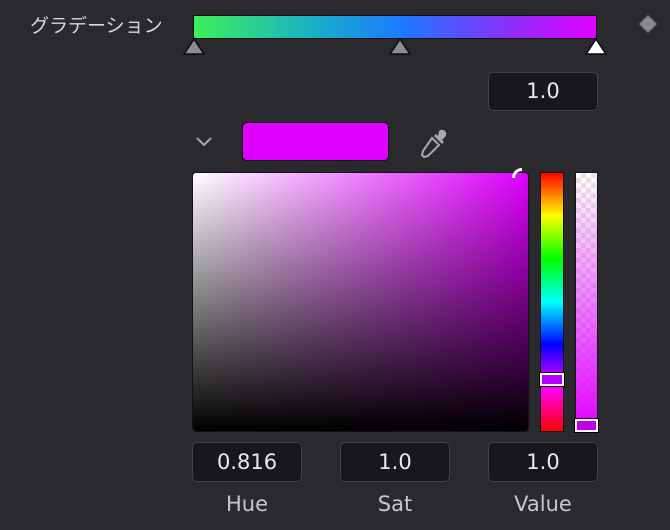 Image resolution: width=670 pixels, height=530 pixels. Describe the element at coordinates (552, 302) in the screenshot. I see `hue-slider` at that location.